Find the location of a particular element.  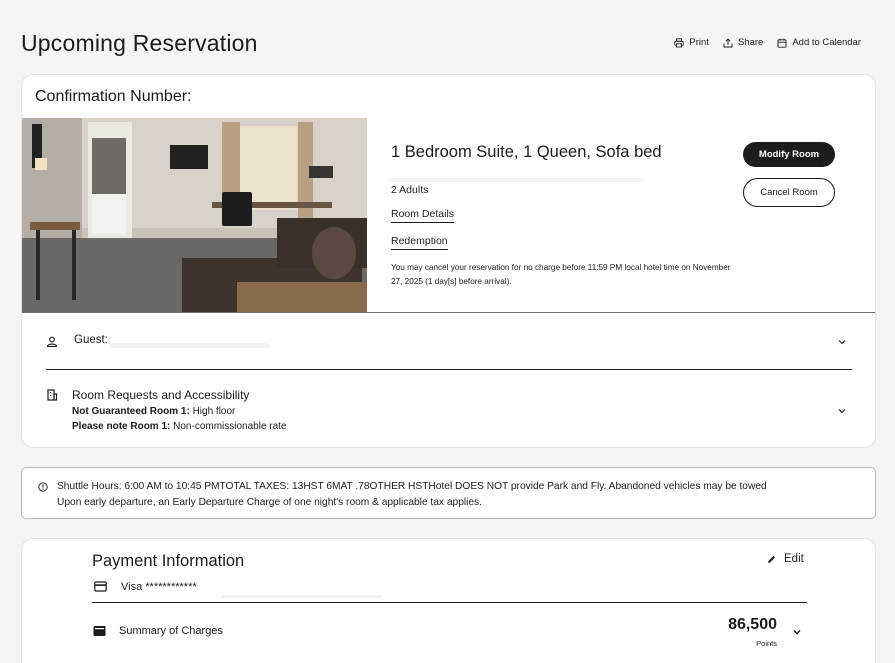

share-button: Share is located at coordinates (743, 42).